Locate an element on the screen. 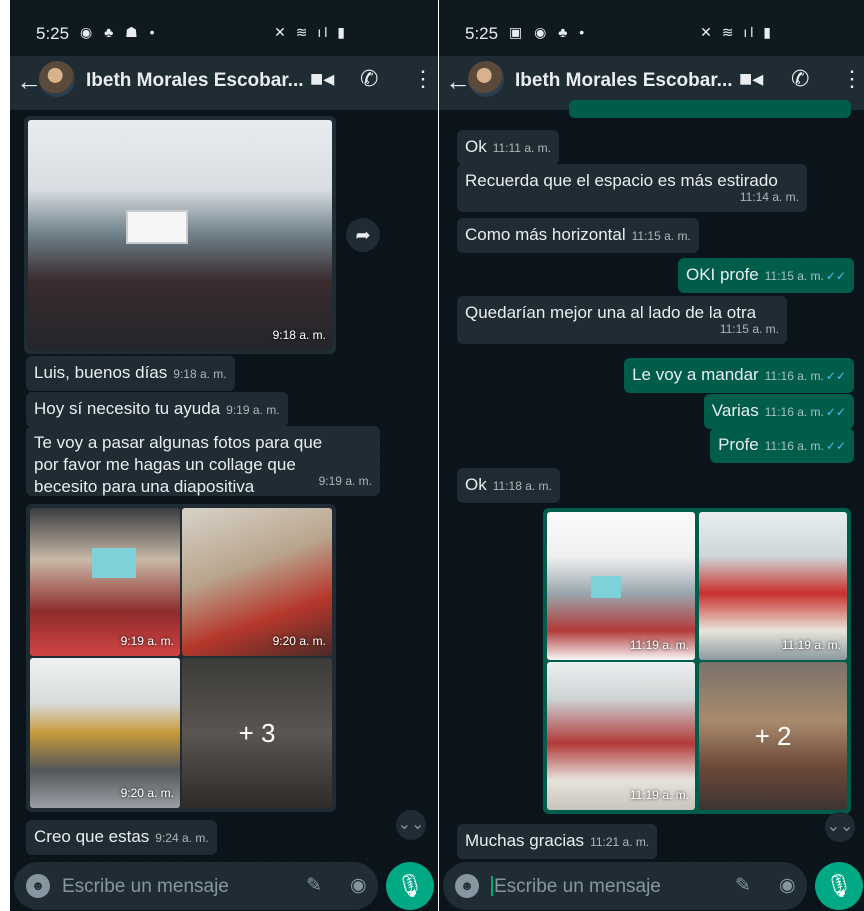 The height and width of the screenshot is (911, 864). album-photo-more: + 2 is located at coordinates (773, 736).